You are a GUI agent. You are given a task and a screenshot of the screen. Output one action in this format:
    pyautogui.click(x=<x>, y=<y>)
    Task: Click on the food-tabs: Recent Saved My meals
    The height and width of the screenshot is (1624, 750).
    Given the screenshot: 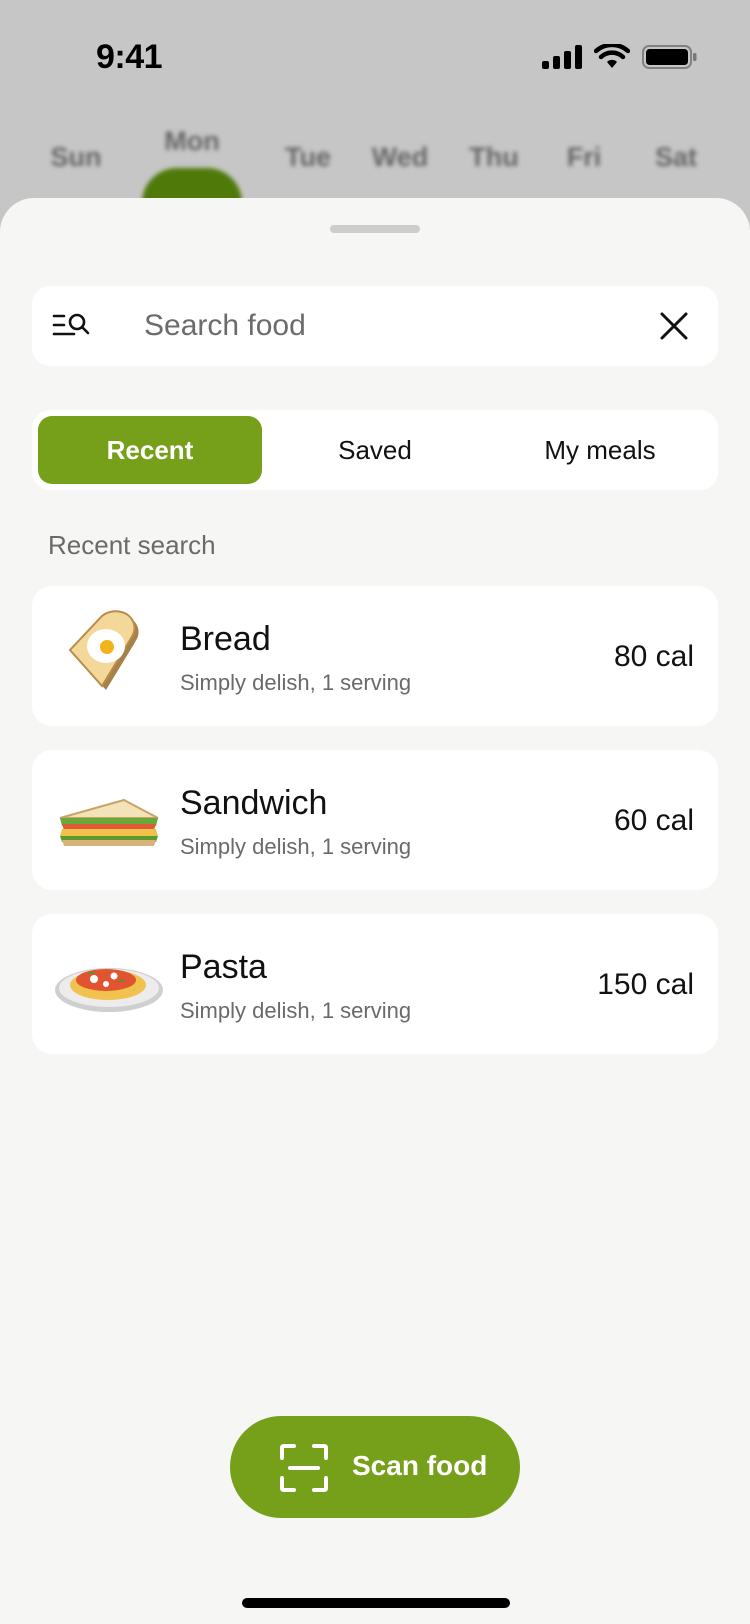 What is the action you would take?
    pyautogui.click(x=375, y=450)
    